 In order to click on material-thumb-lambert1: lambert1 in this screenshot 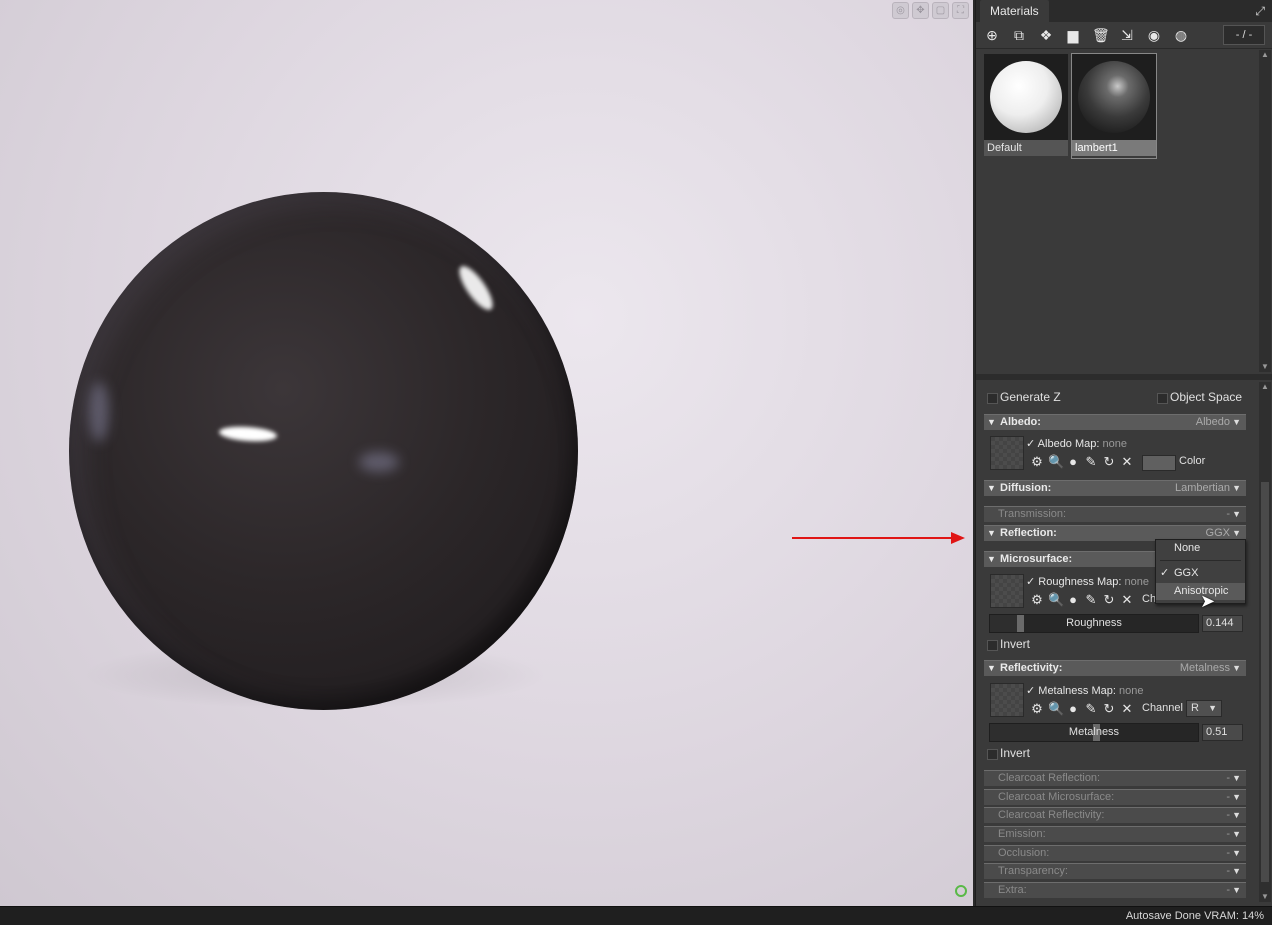, I will do `click(1114, 106)`.